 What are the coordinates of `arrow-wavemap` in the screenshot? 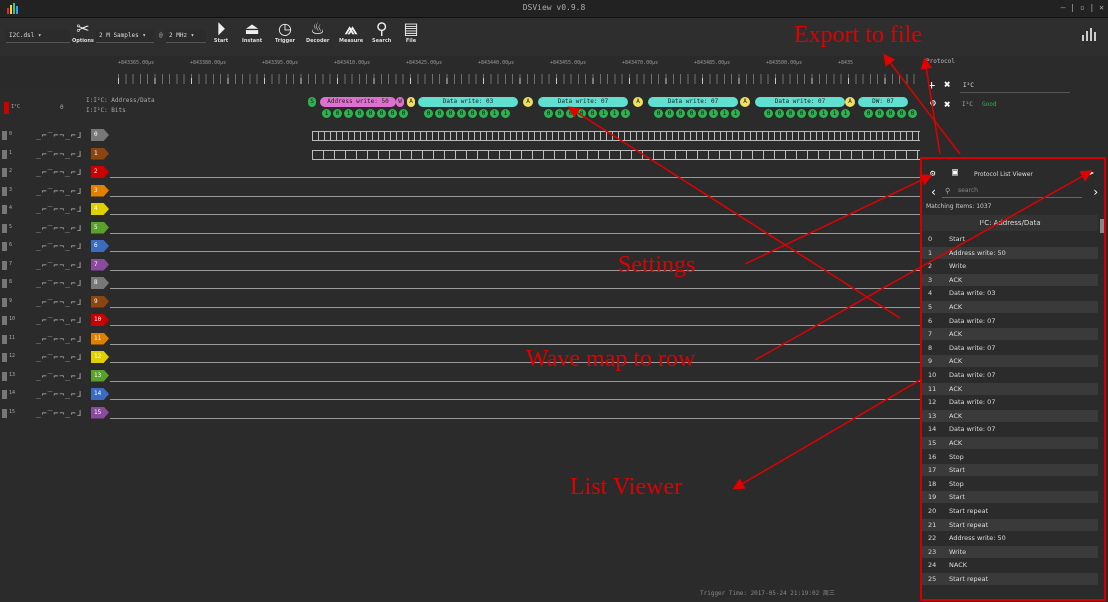 It's located at (923, 265).